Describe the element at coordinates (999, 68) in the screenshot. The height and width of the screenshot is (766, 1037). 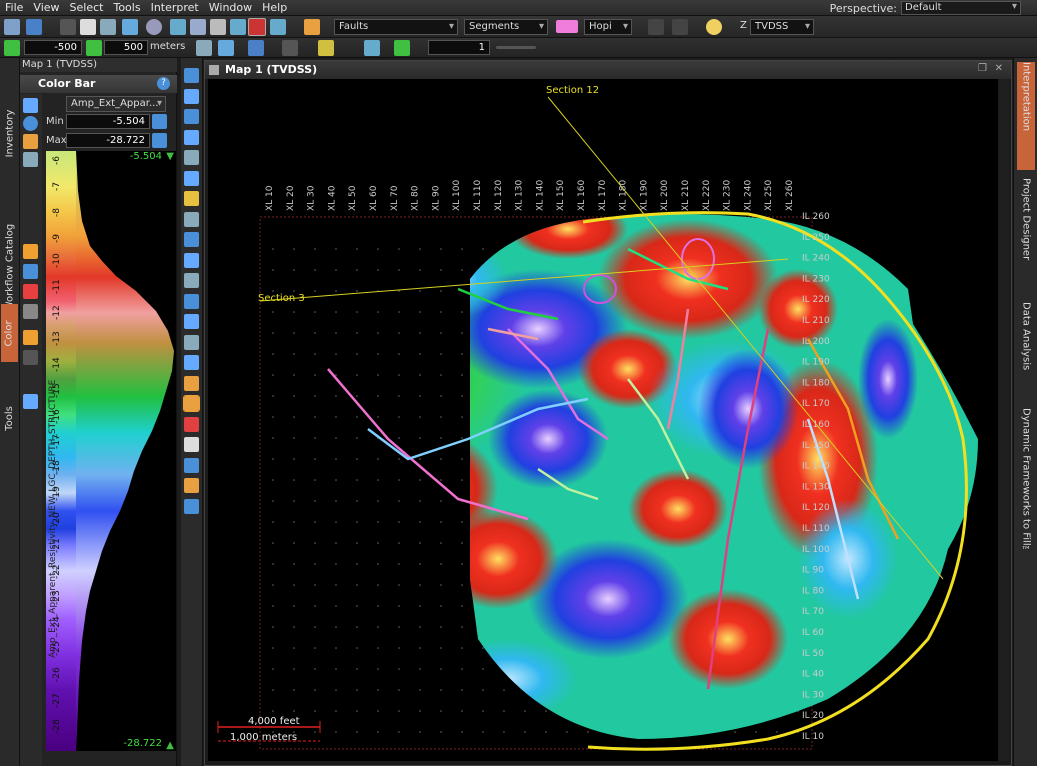
I see `close-icon: ✕` at that location.